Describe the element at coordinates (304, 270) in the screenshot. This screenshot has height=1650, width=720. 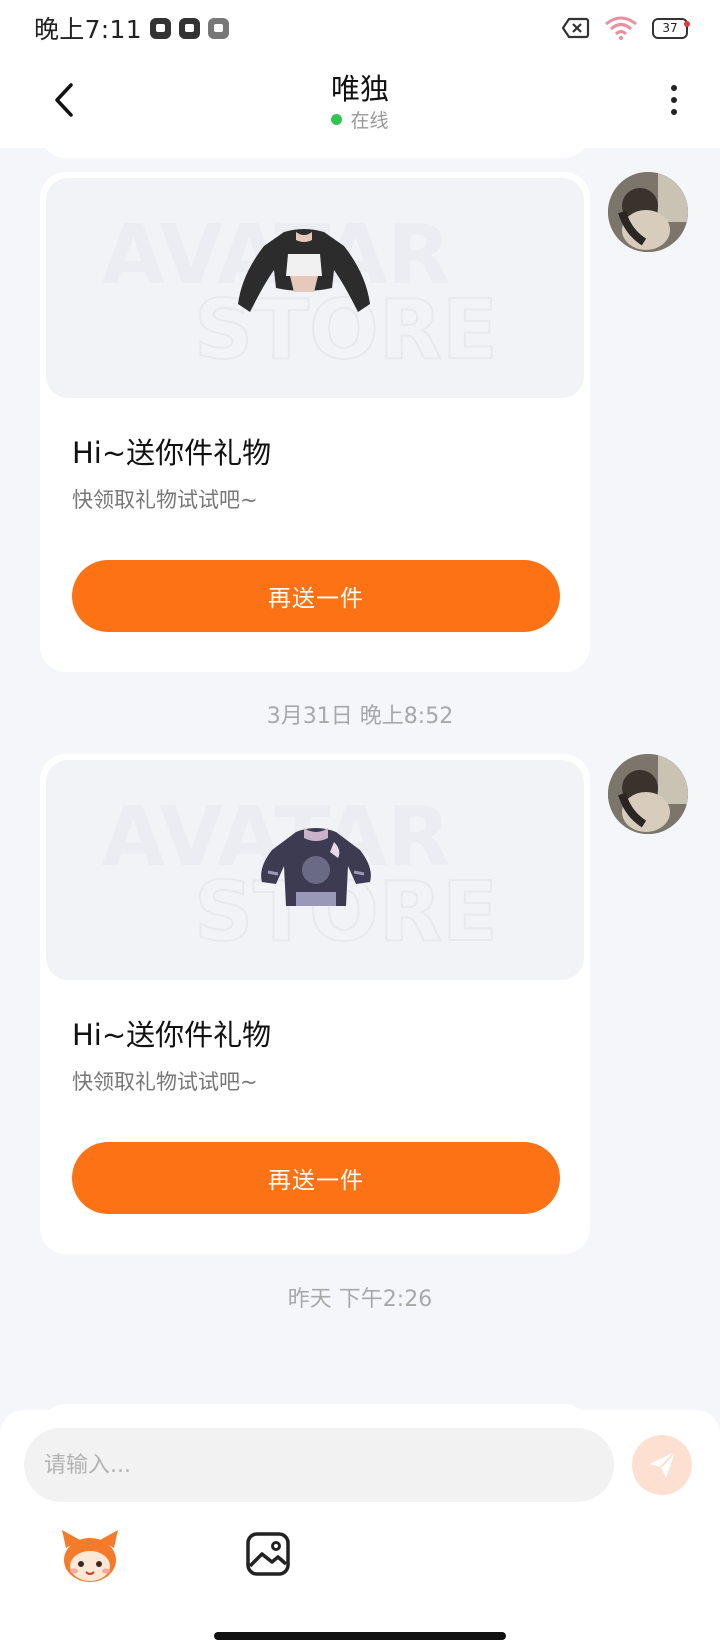
I see `cropped-jacket-image` at that location.